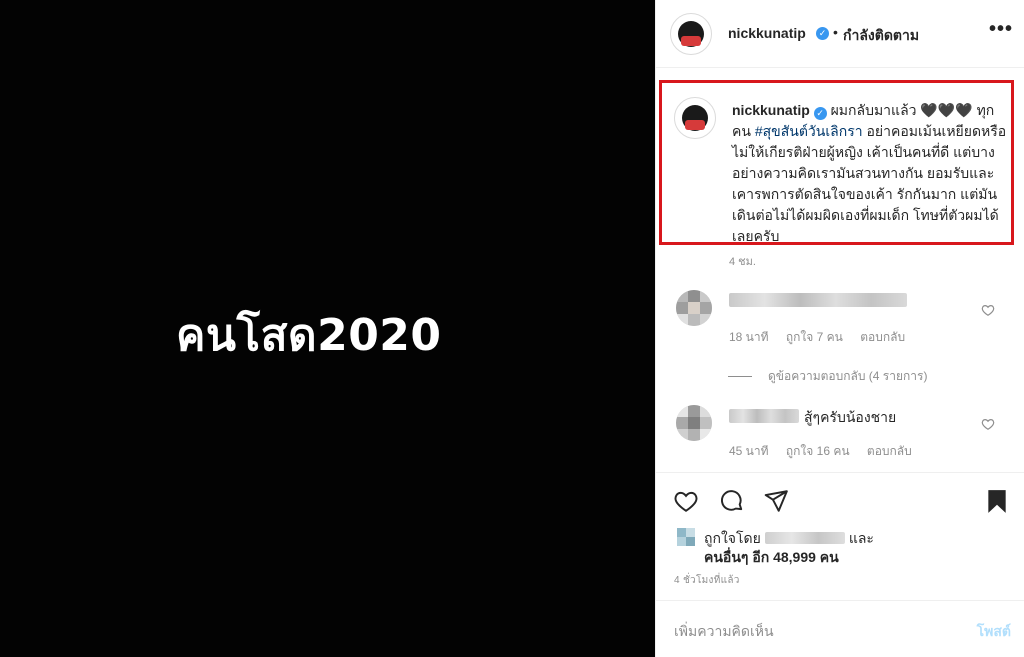 The width and height of the screenshot is (1024, 657). I want to click on likes-others-count: คนอื่นๆ อีก 48,999 คน, so click(771, 558).